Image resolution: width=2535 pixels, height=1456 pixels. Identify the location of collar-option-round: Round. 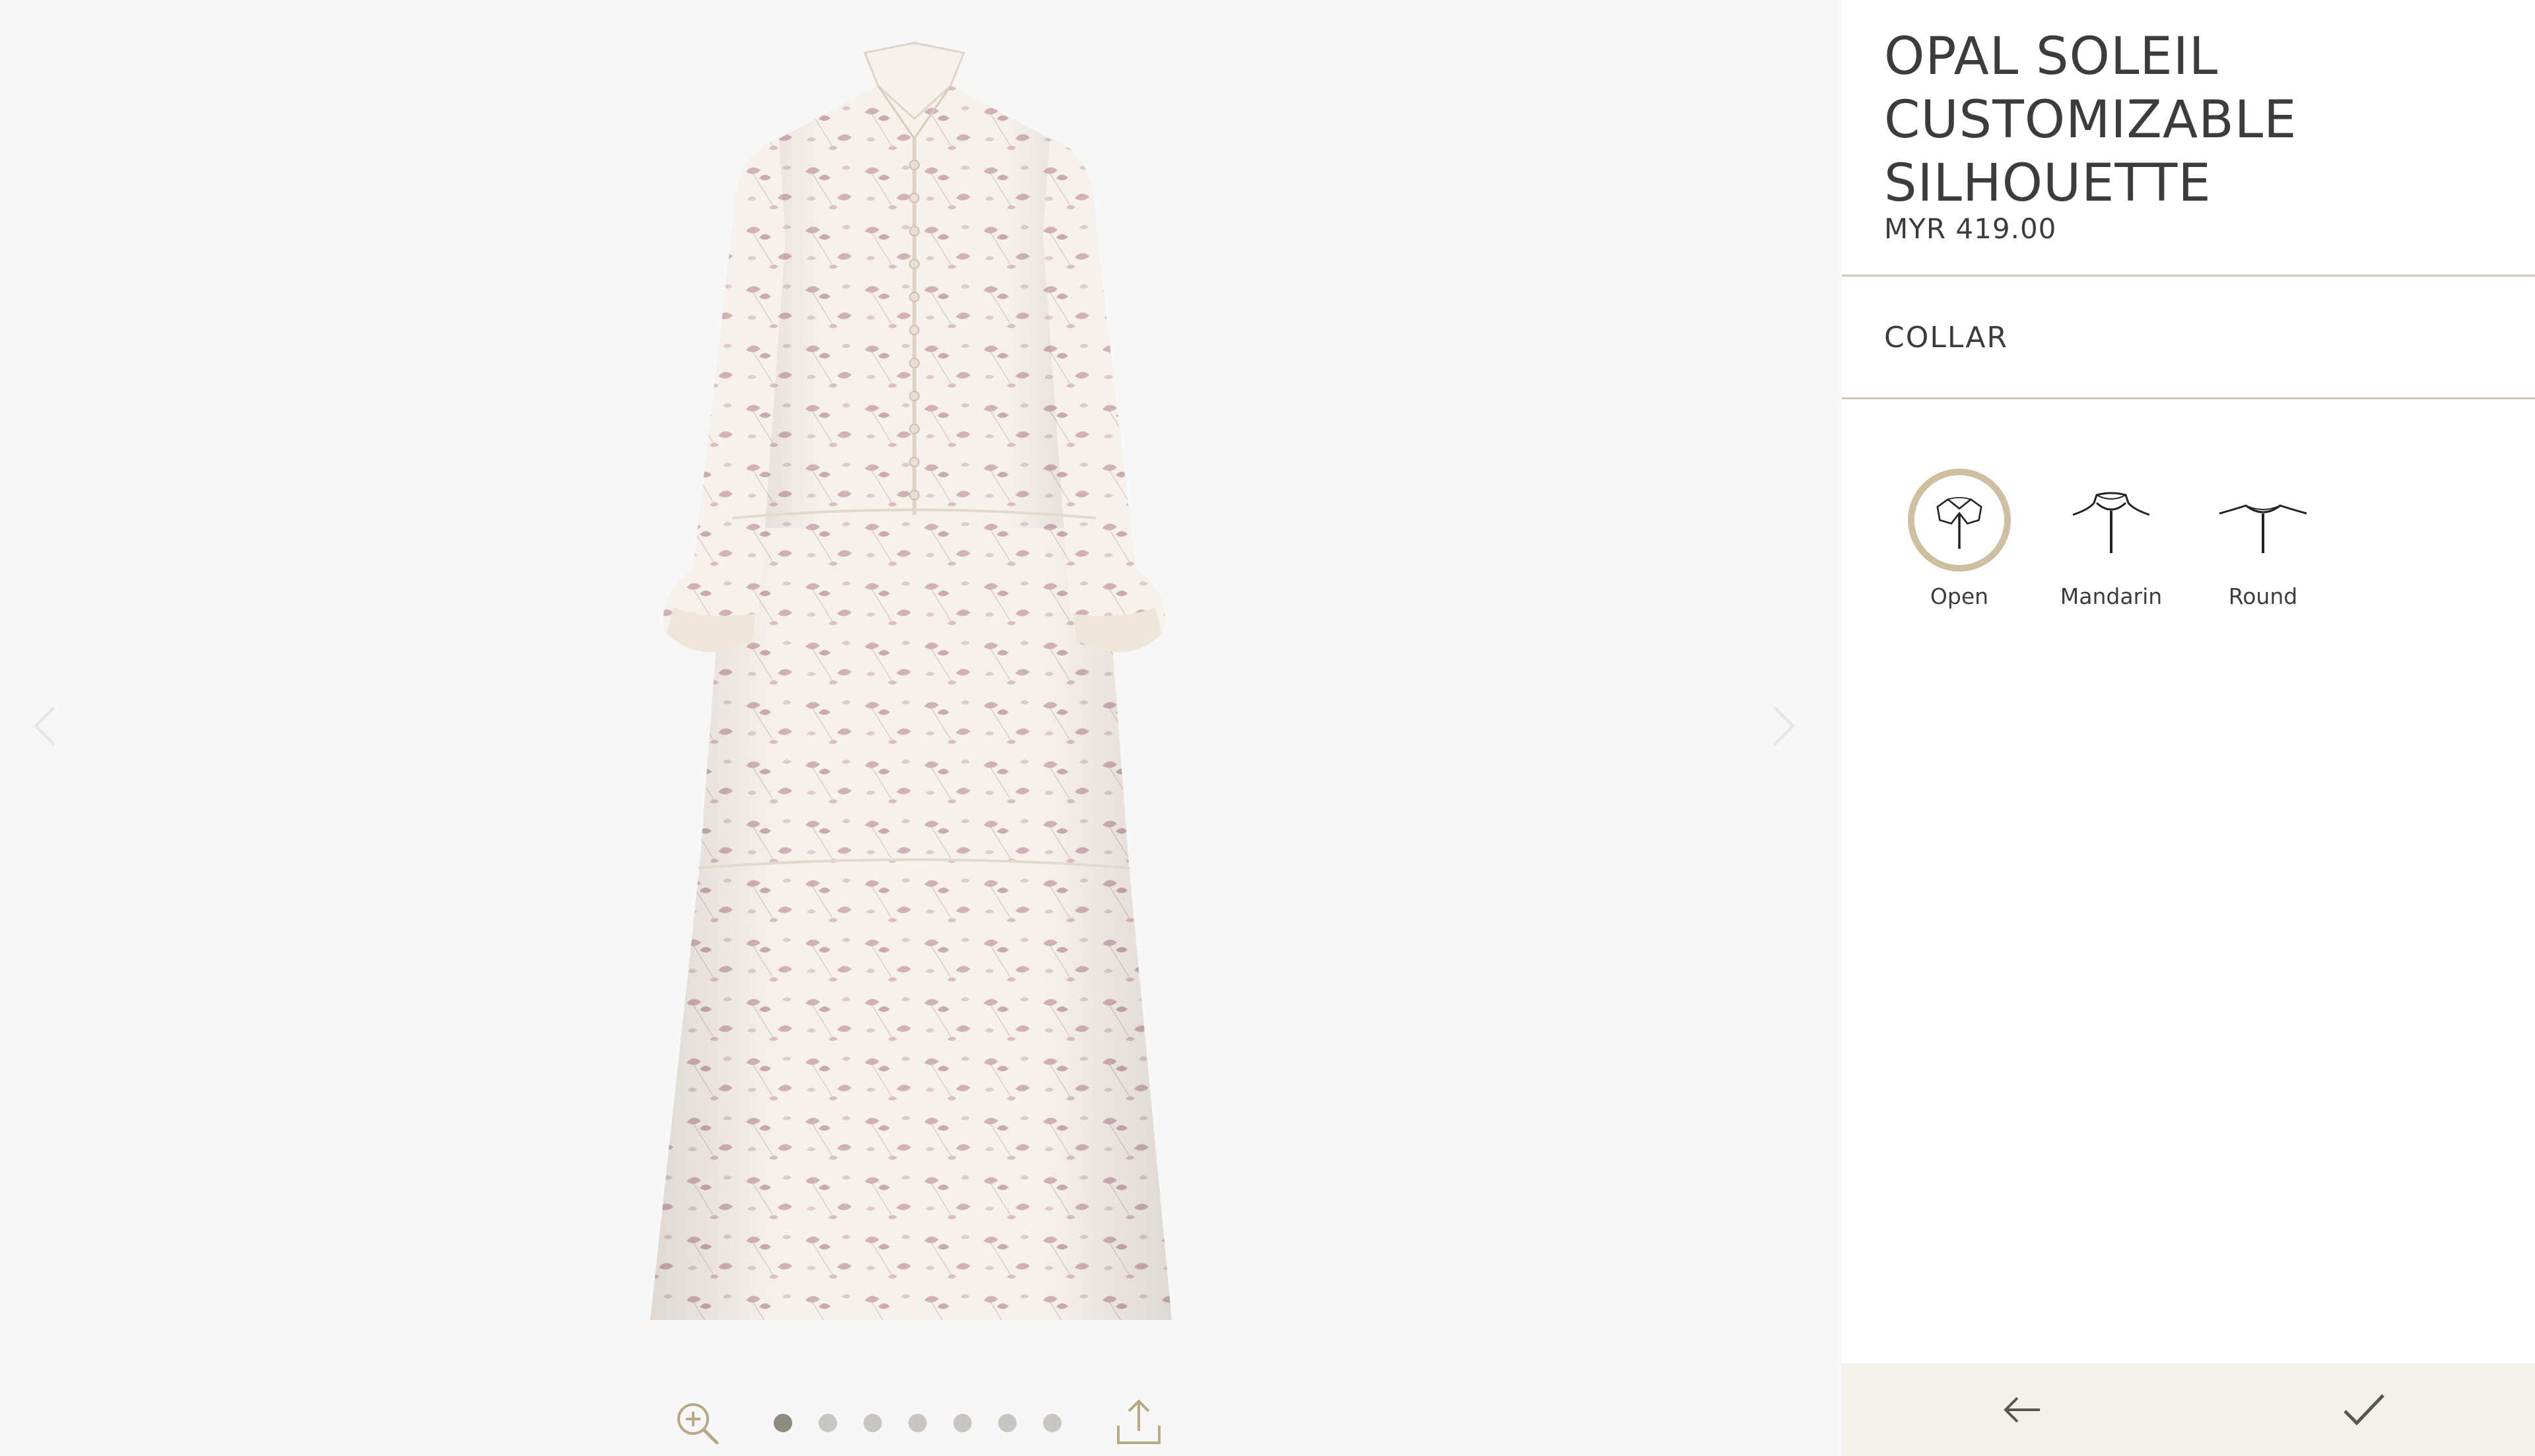
(2263, 541).